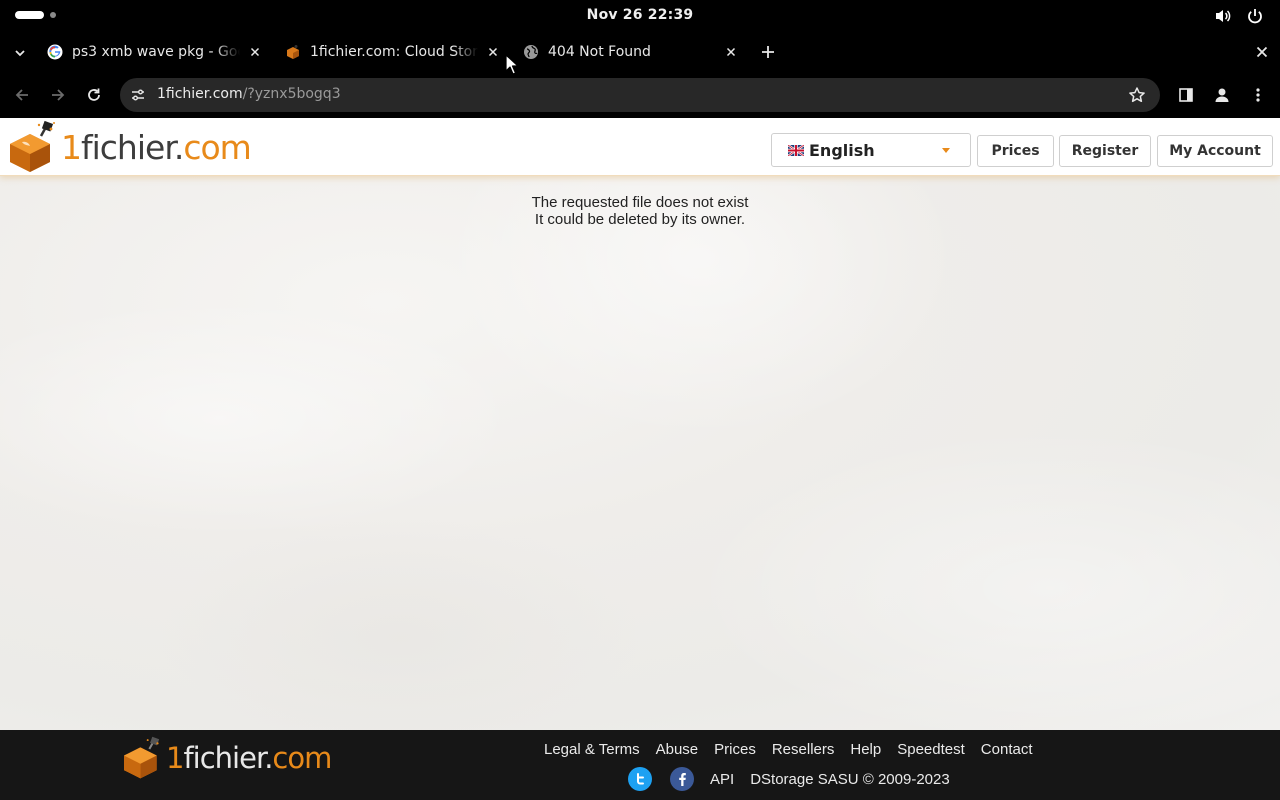 This screenshot has width=1280, height=800. What do you see at coordinates (200, 94) in the screenshot?
I see `url-host: 1fichier.com` at bounding box center [200, 94].